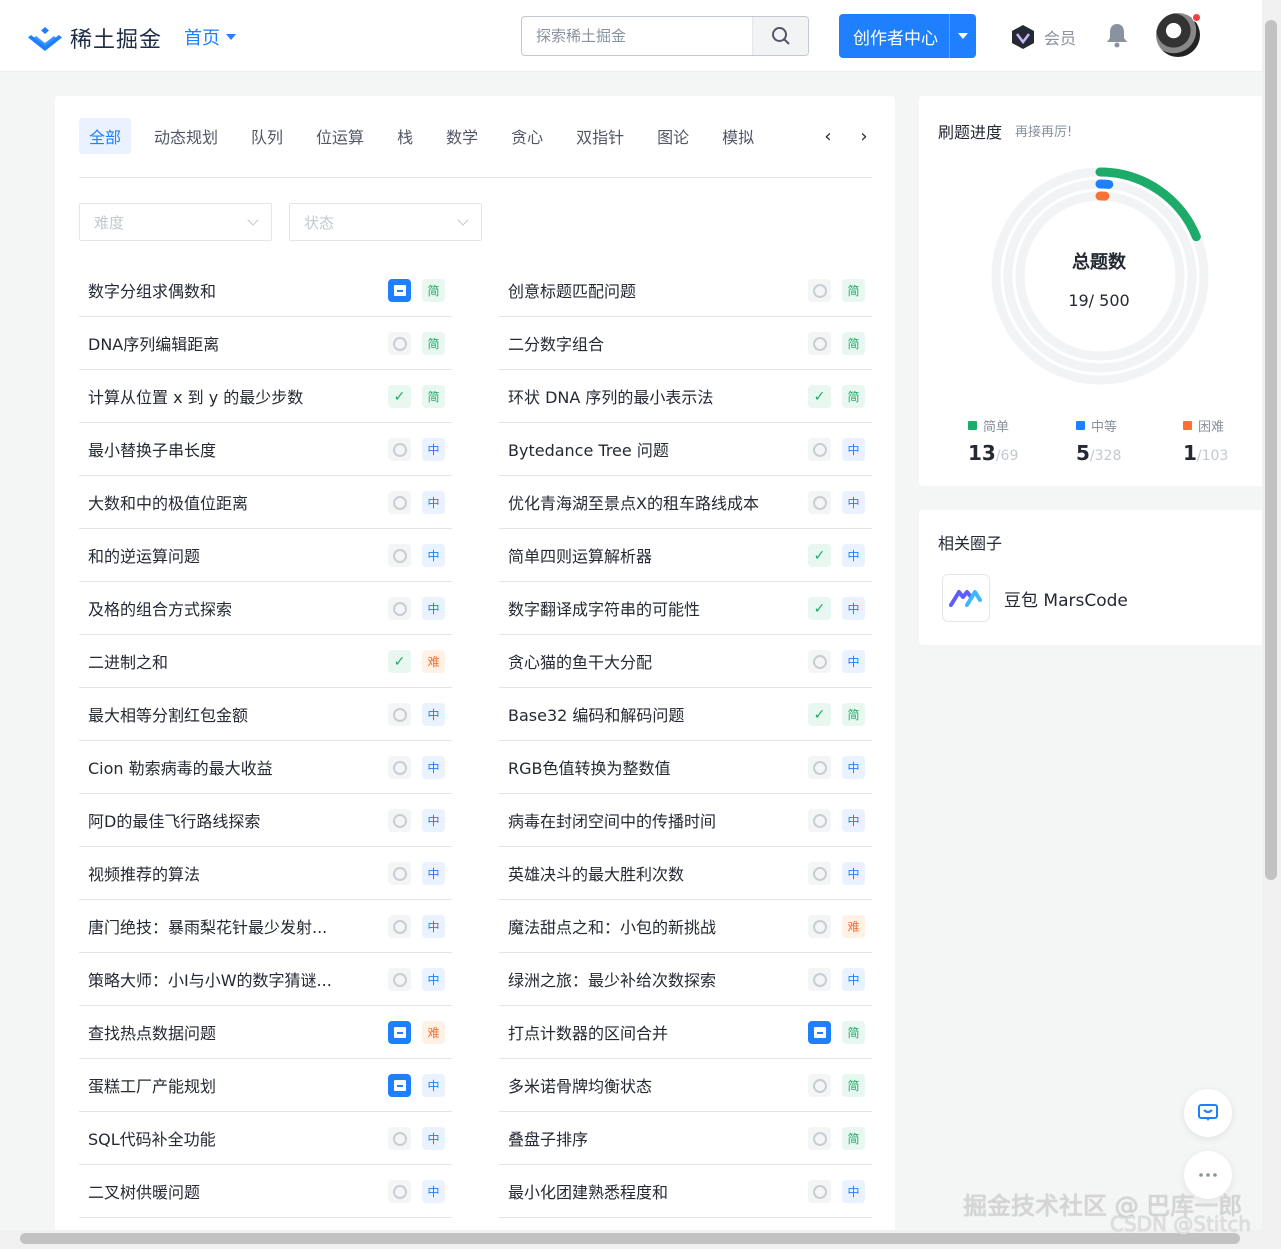  I want to click on problem-row: 及格的组合方式探索 中, so click(265, 608).